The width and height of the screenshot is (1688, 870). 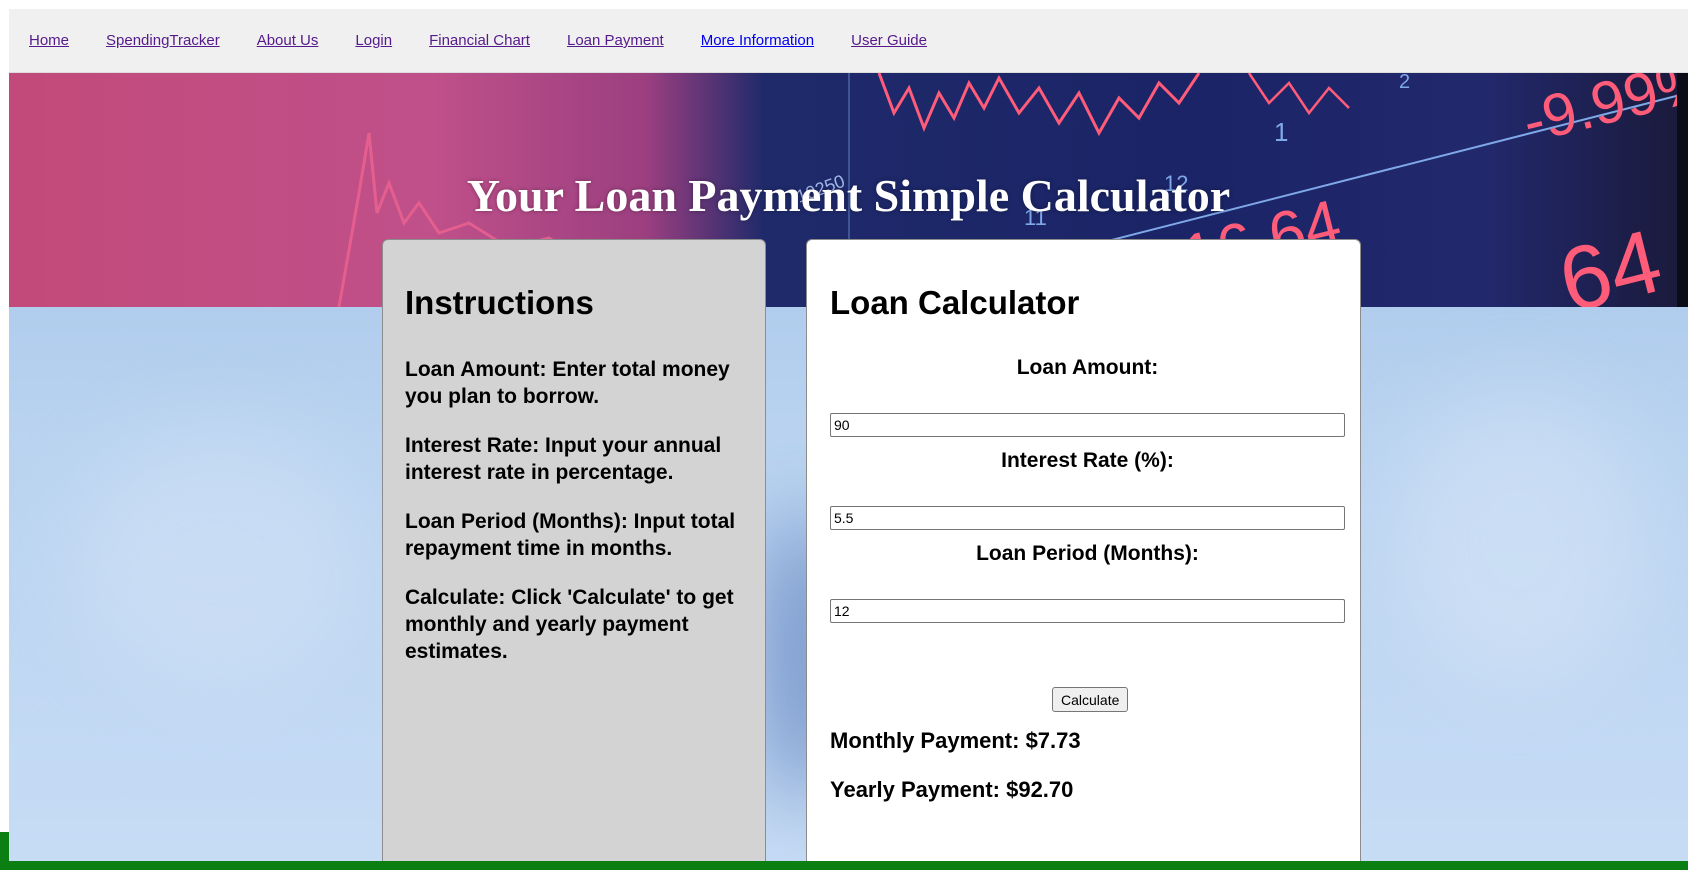 What do you see at coordinates (615, 40) in the screenshot?
I see `nav-link-loan-payment: Loan Payment` at bounding box center [615, 40].